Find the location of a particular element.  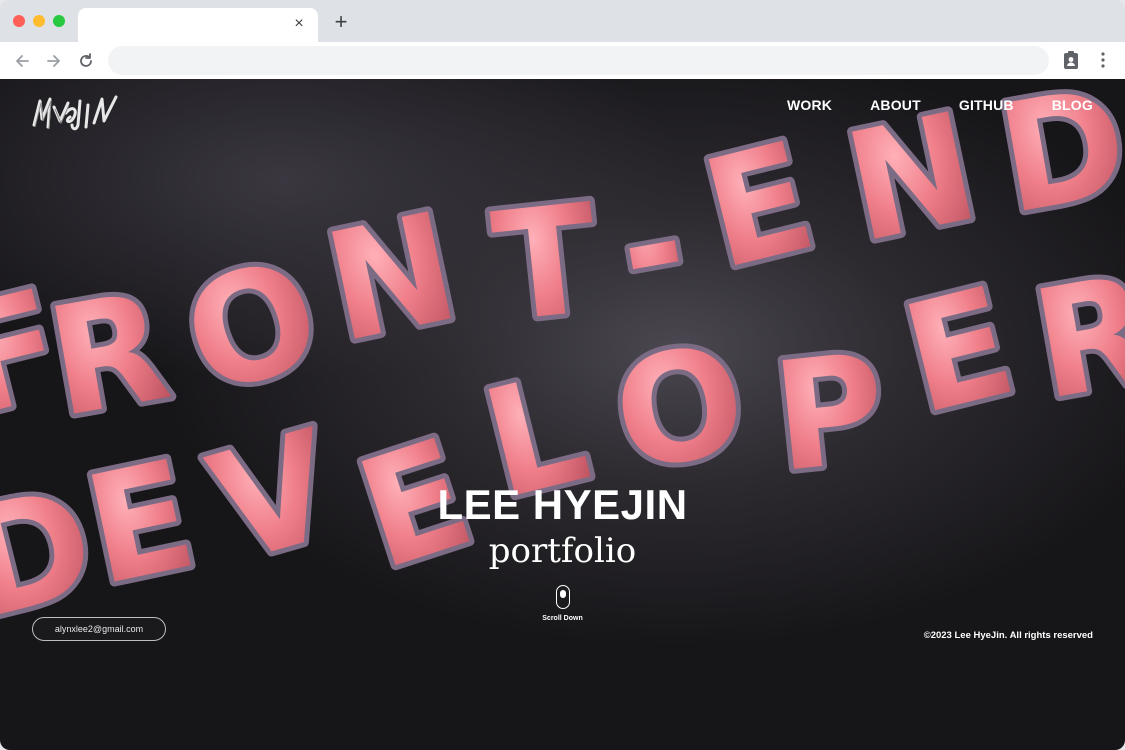

maximize-window-button is located at coordinates (59, 21).